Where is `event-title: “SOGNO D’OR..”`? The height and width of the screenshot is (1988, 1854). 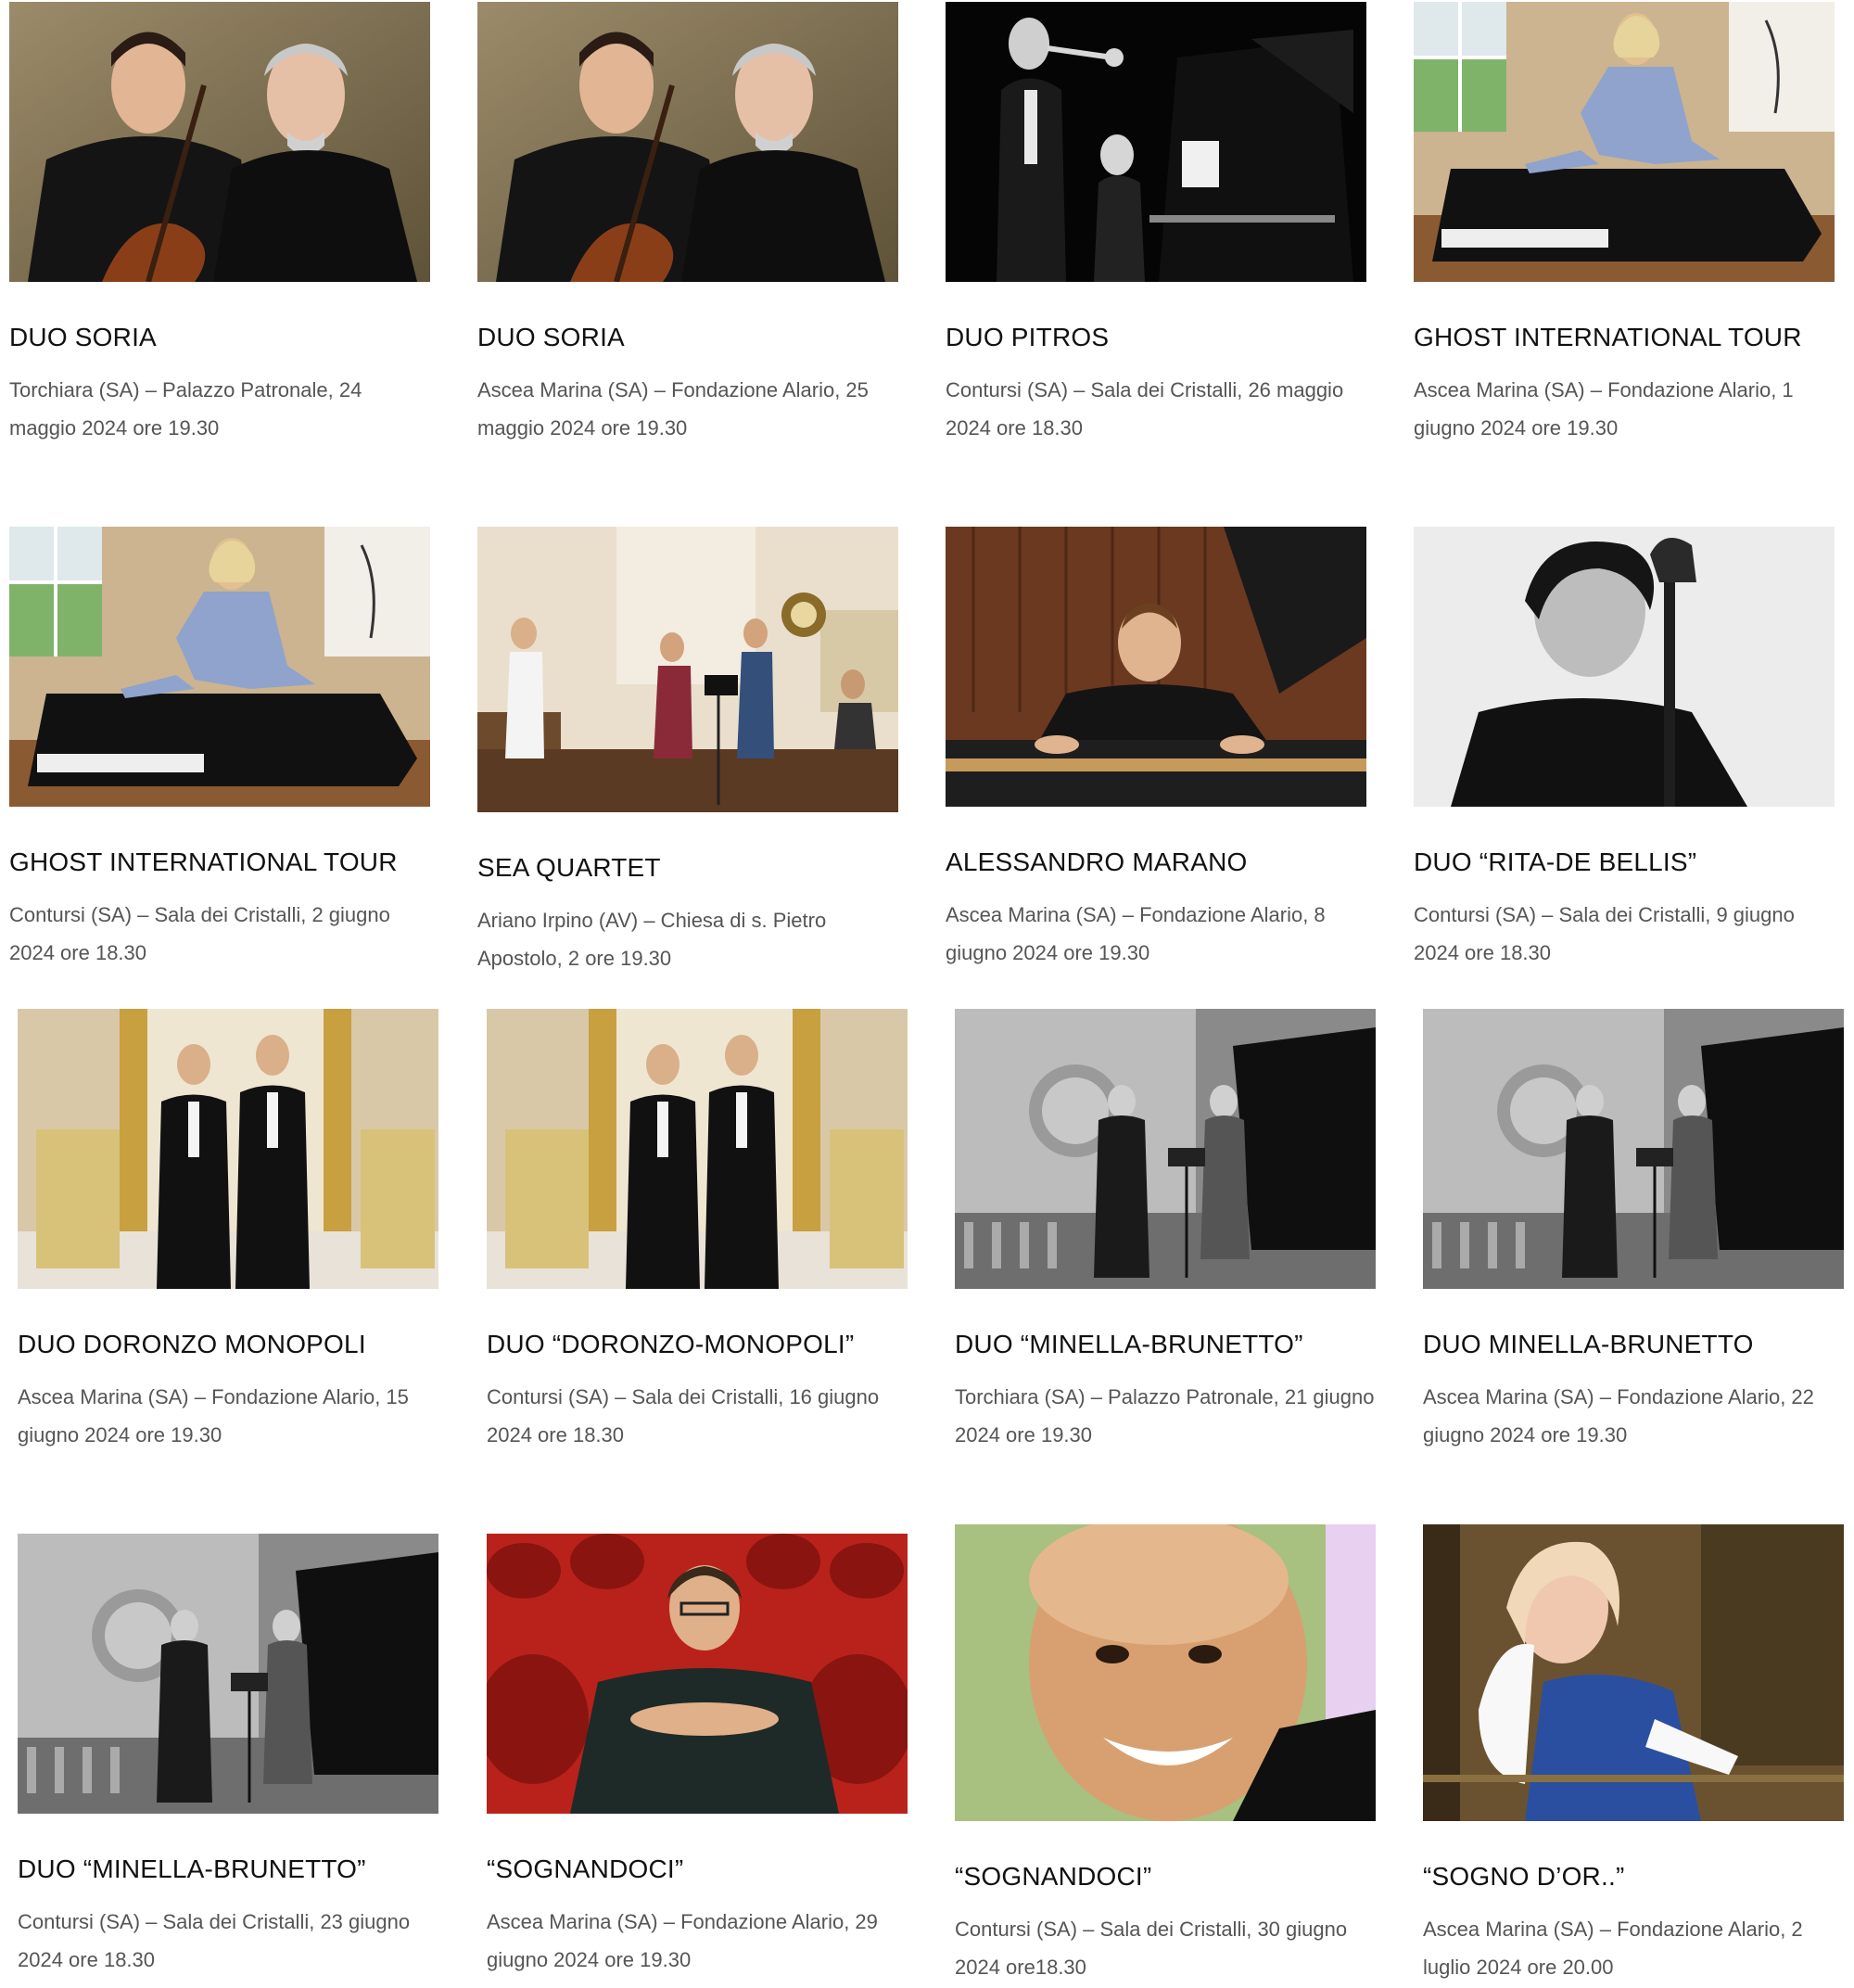
event-title: “SOGNO D’OR..” is located at coordinates (1634, 1876).